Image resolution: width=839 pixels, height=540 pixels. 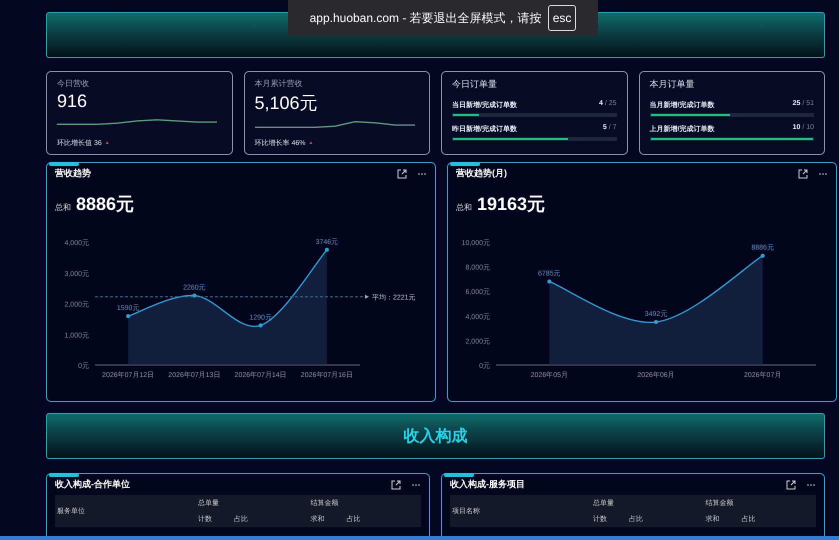 I want to click on kpi-value: 916, so click(x=72, y=101).